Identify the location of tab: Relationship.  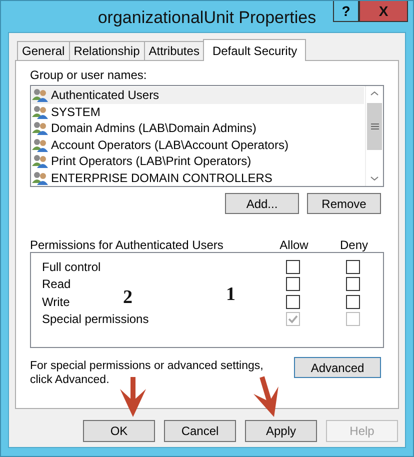
(106, 50).